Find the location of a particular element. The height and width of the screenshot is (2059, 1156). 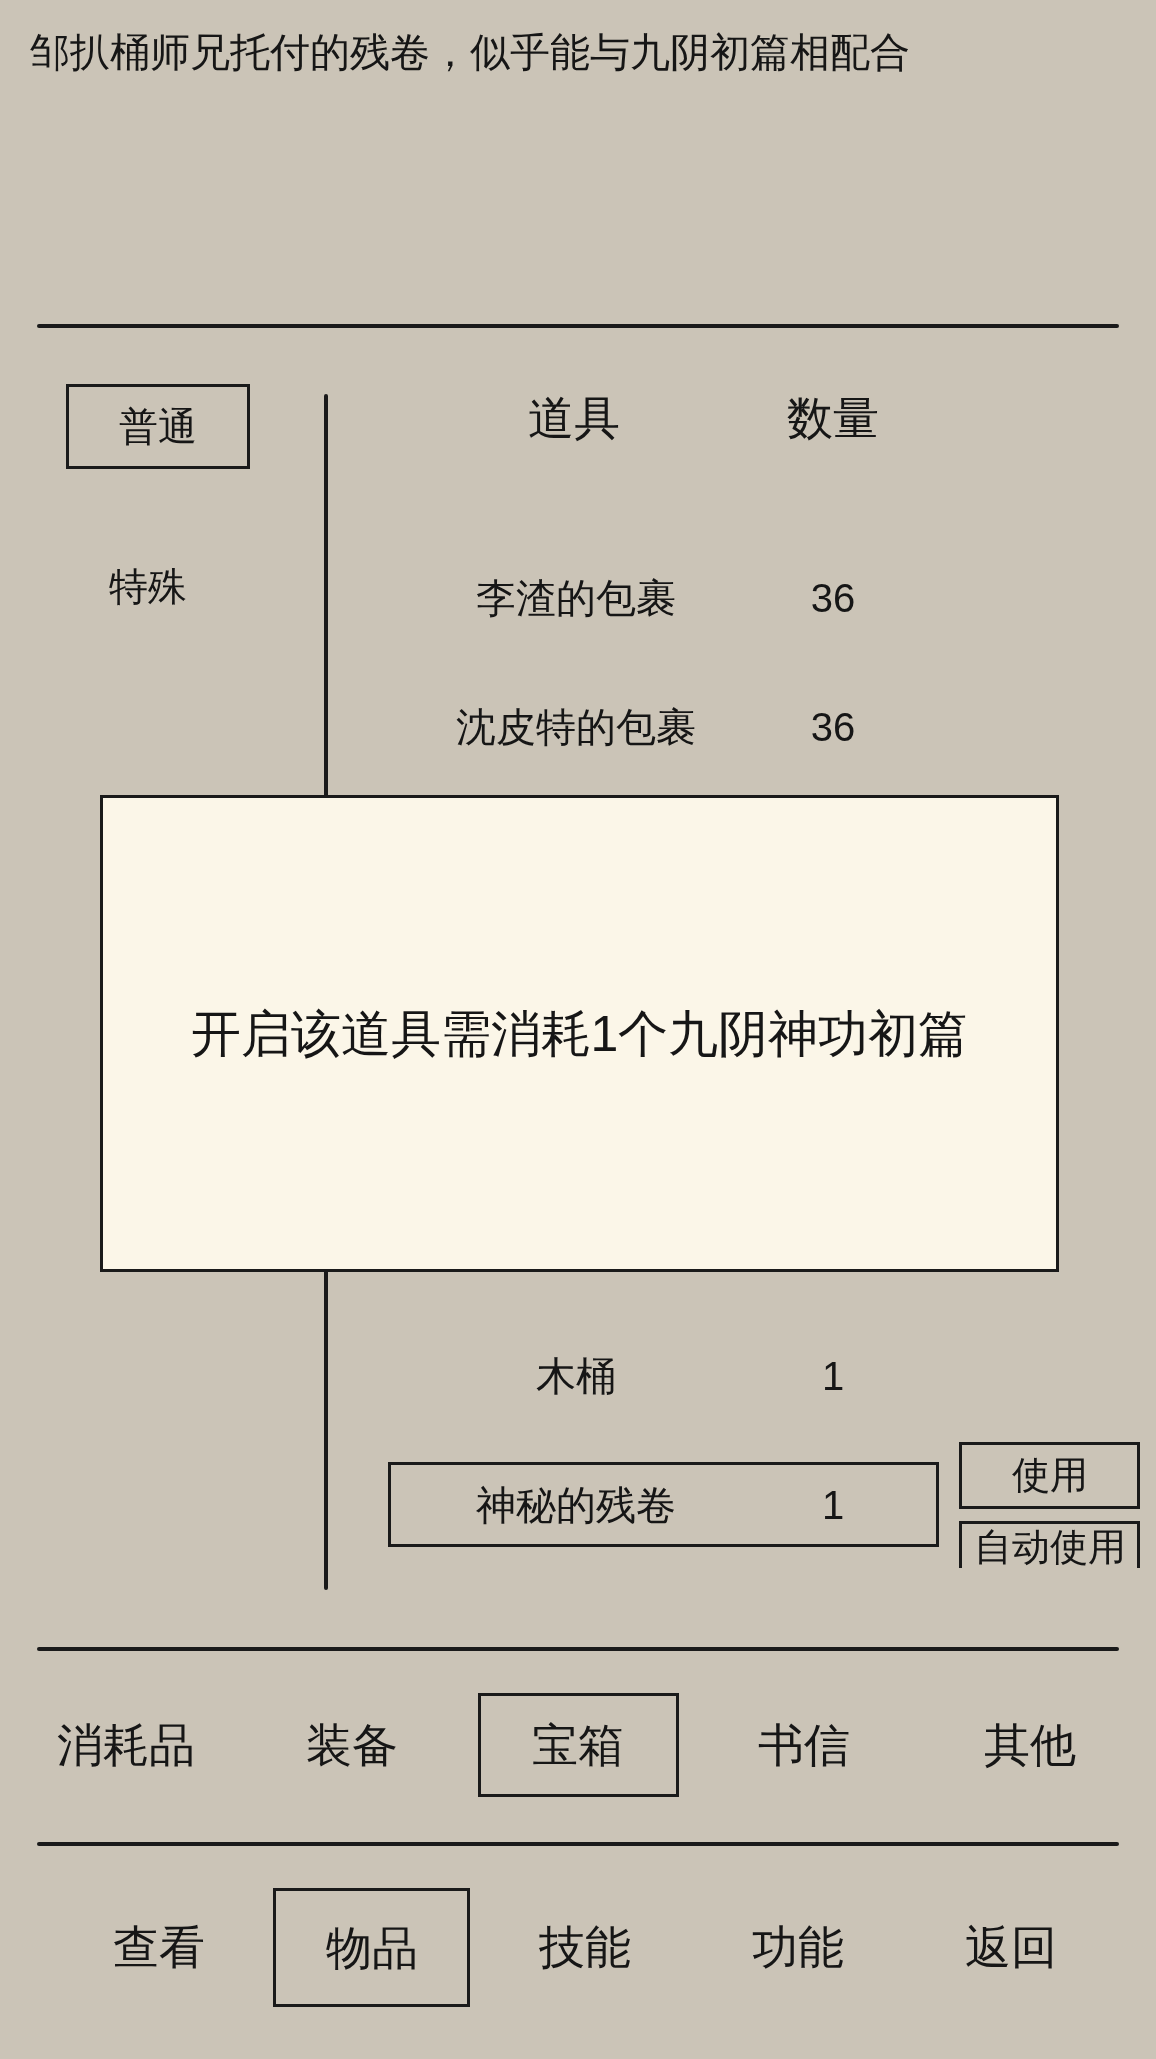

nav-tab: 功能 is located at coordinates (798, 1947).